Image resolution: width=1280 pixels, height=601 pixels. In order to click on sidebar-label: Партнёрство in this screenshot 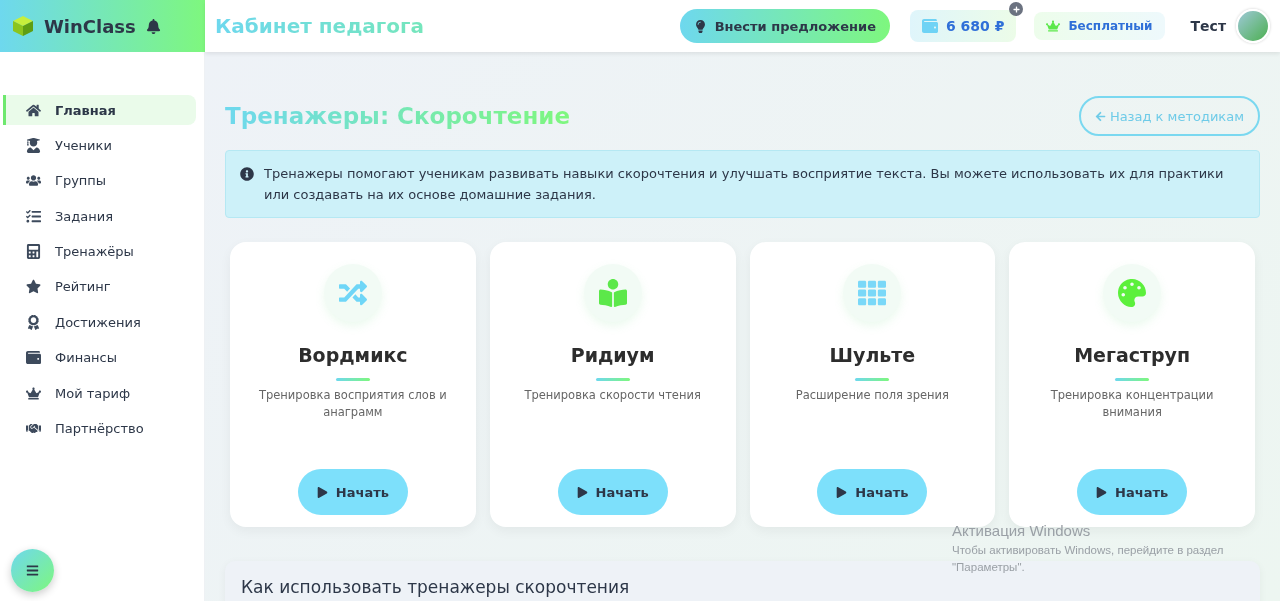, I will do `click(99, 428)`.